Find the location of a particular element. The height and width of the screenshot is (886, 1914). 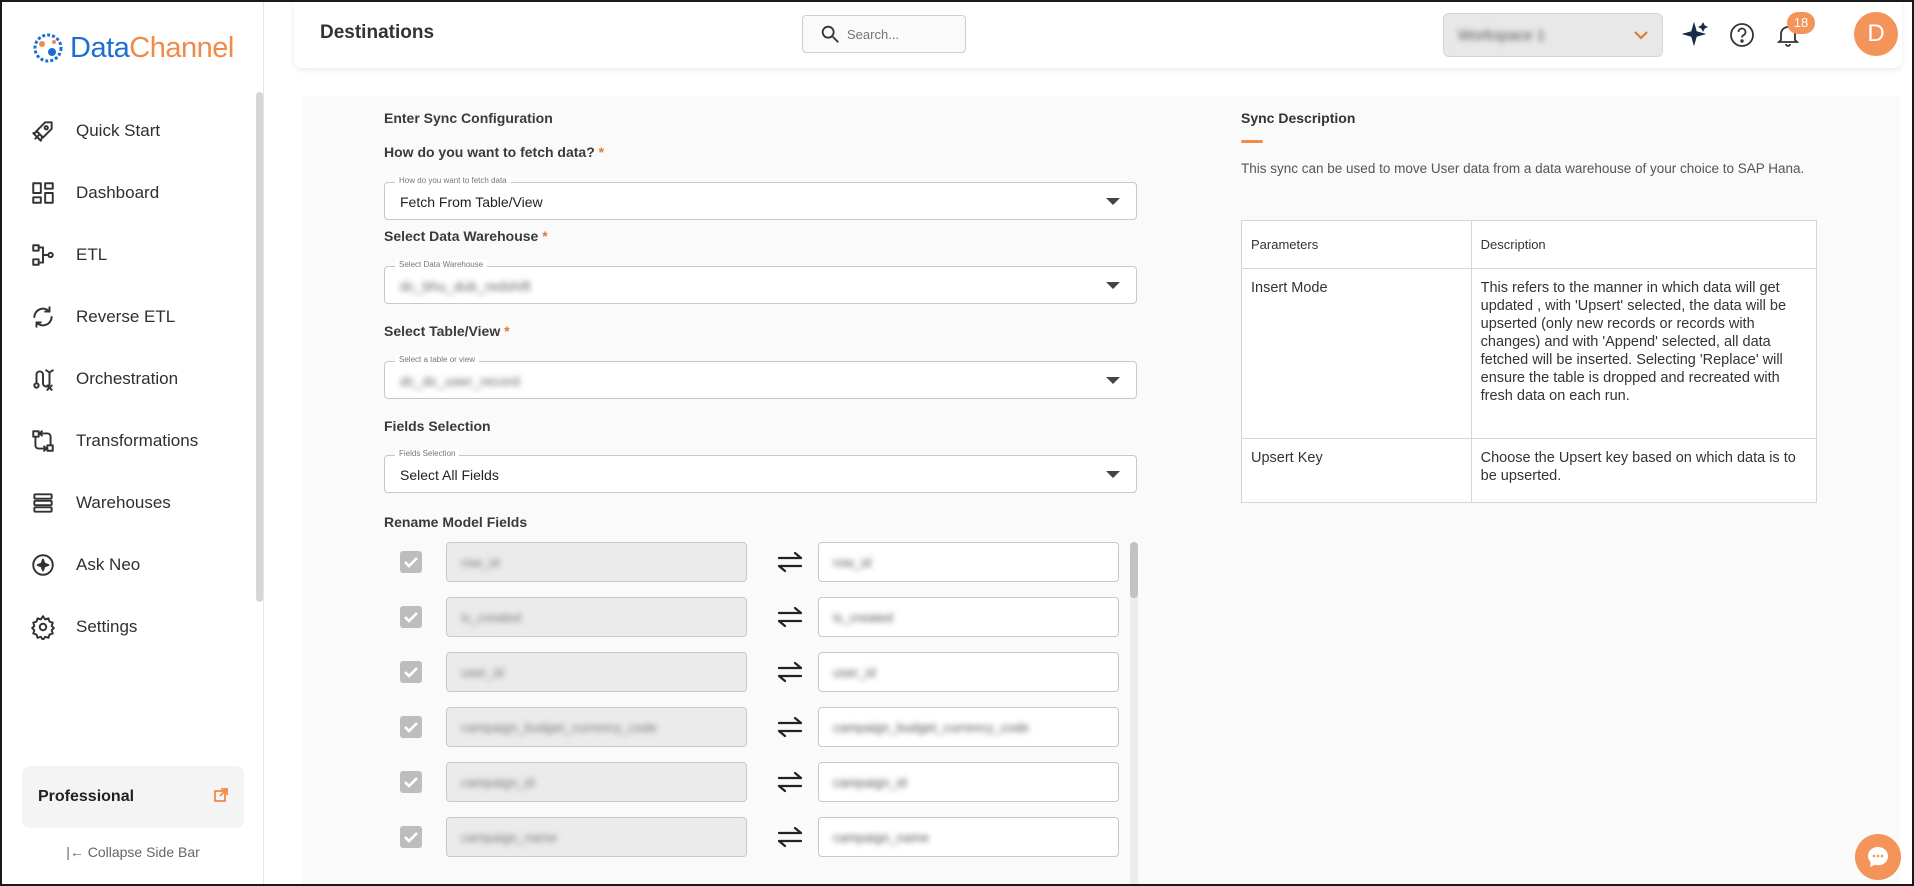

sidebar-item-label: Warehouses is located at coordinates (123, 502).